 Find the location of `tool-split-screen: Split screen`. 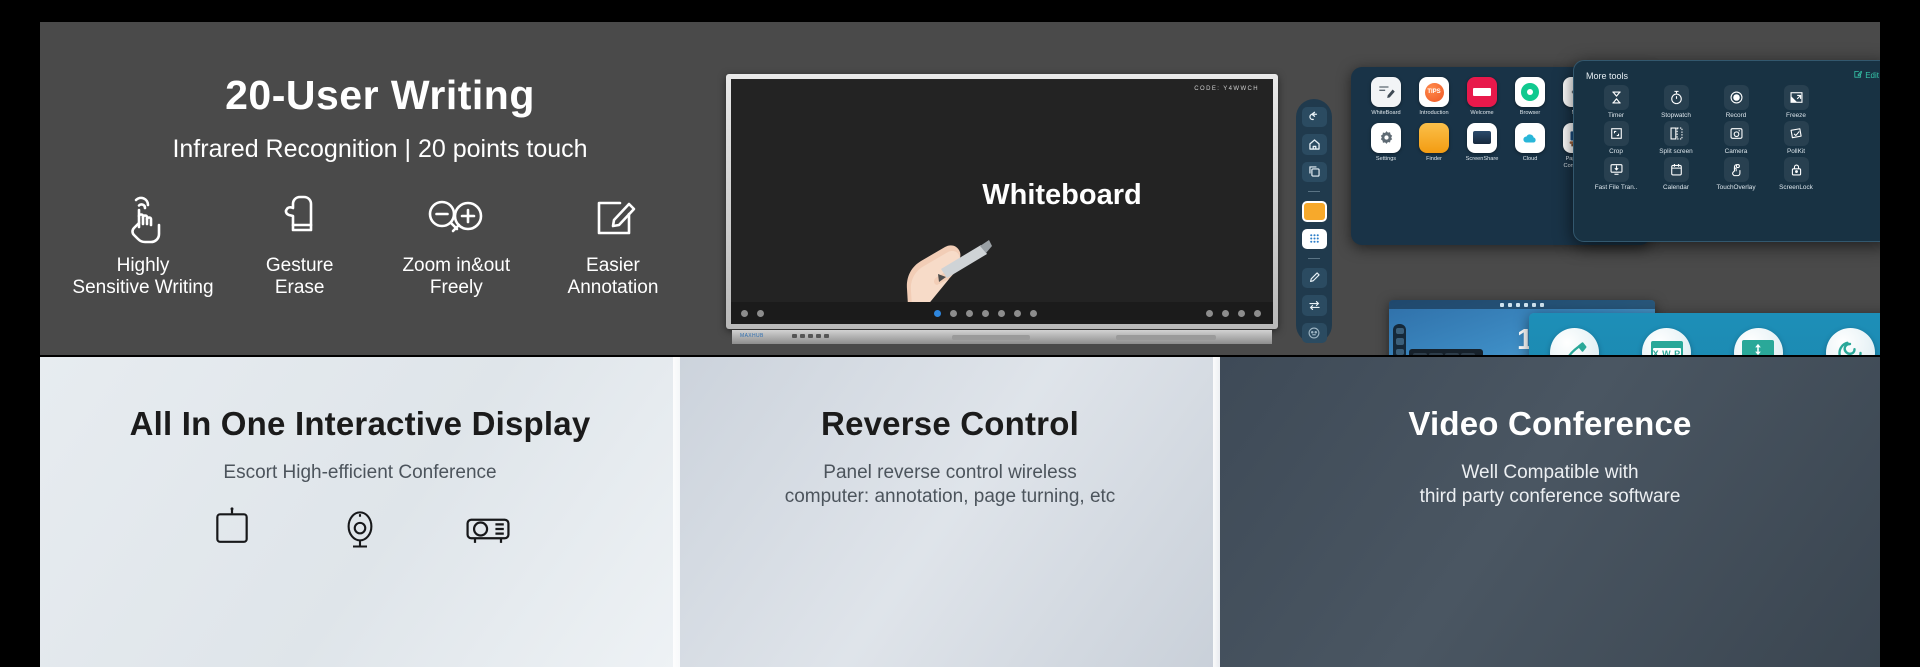

tool-split-screen: Split screen is located at coordinates (1676, 138).